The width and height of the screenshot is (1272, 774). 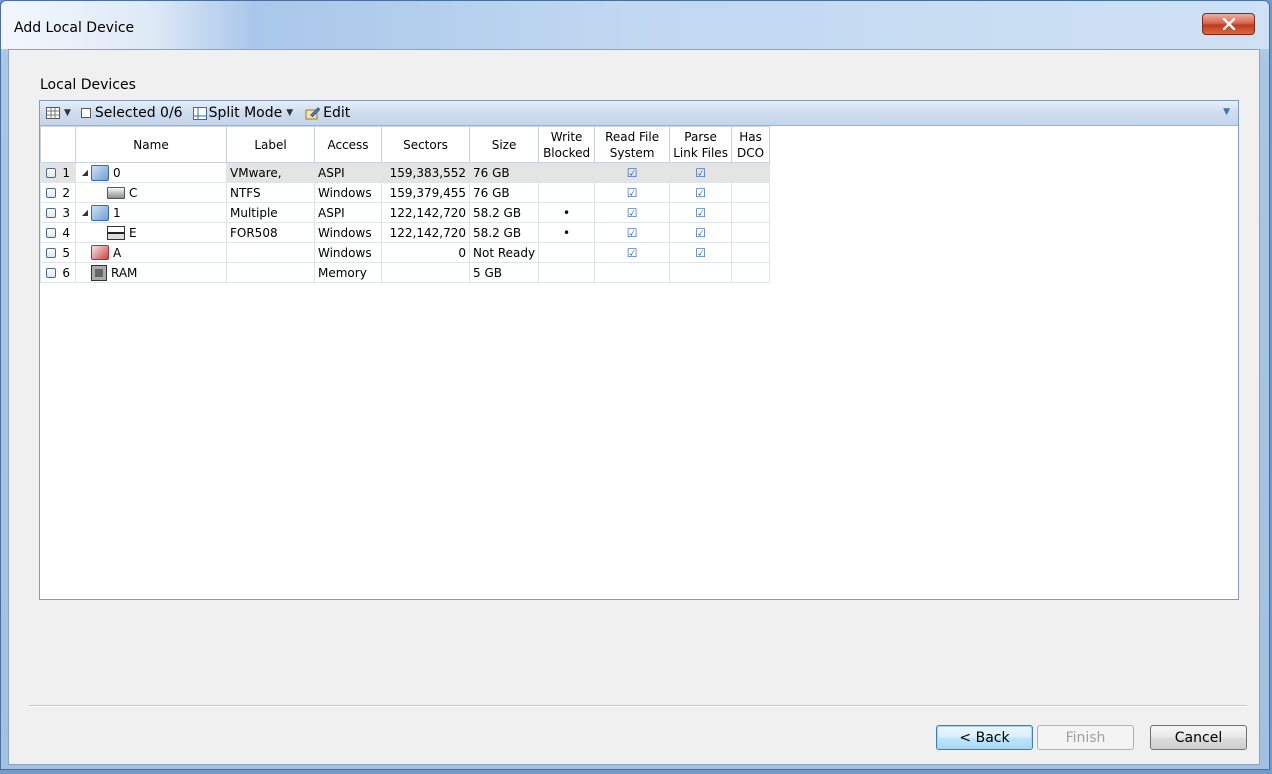 What do you see at coordinates (151, 272) in the screenshot?
I see `name-cell: RAM` at bounding box center [151, 272].